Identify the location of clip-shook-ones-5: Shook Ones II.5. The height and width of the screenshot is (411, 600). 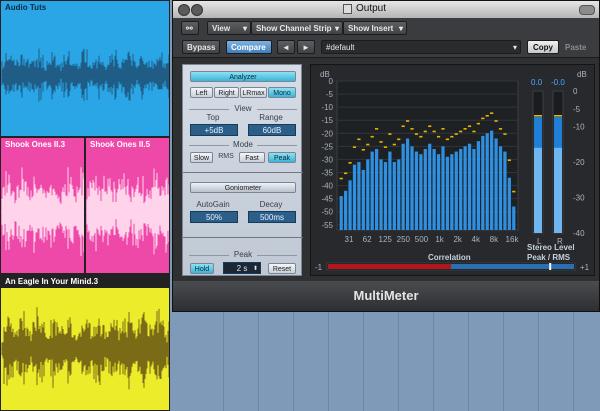
(127, 205).